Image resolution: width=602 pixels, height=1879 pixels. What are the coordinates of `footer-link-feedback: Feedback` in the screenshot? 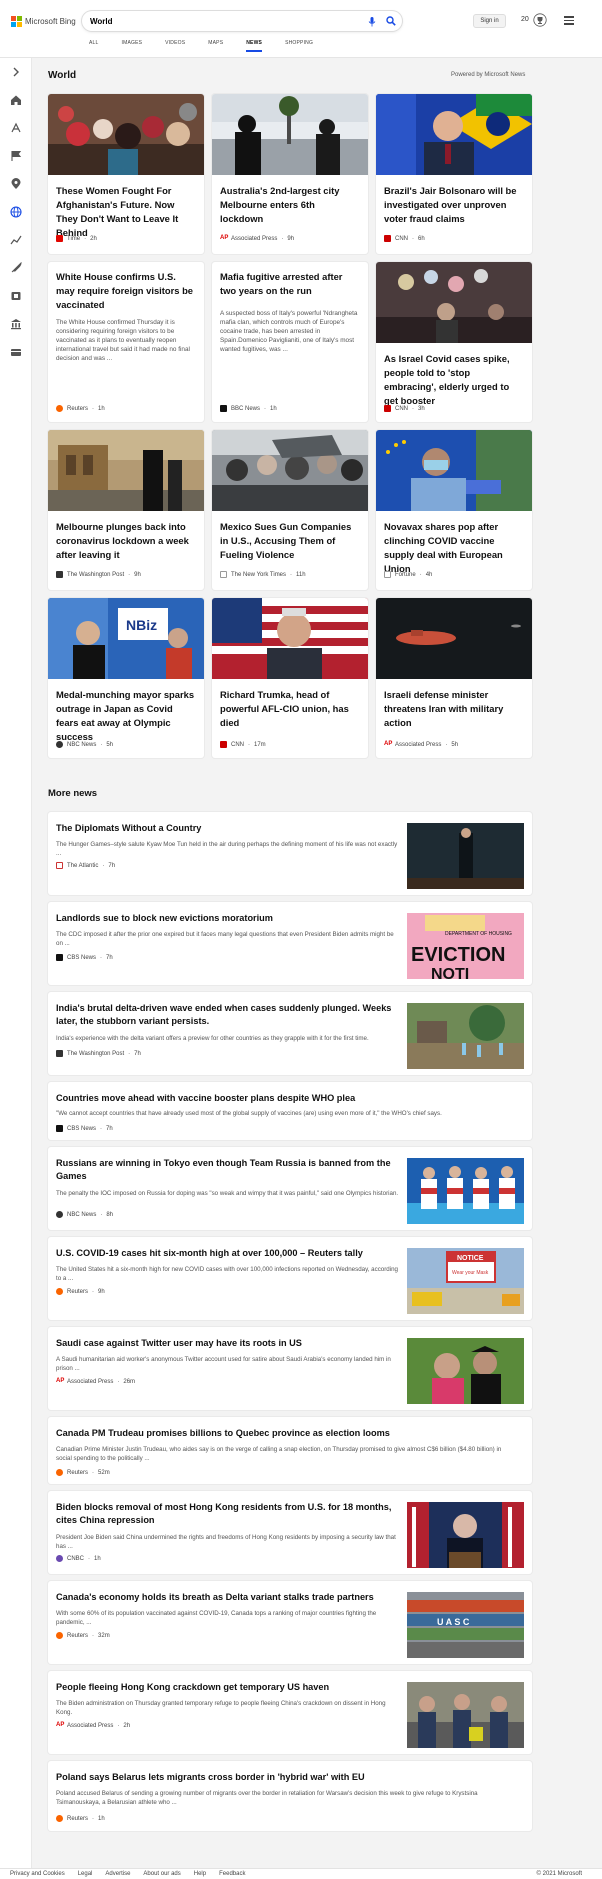 It's located at (232, 1874).